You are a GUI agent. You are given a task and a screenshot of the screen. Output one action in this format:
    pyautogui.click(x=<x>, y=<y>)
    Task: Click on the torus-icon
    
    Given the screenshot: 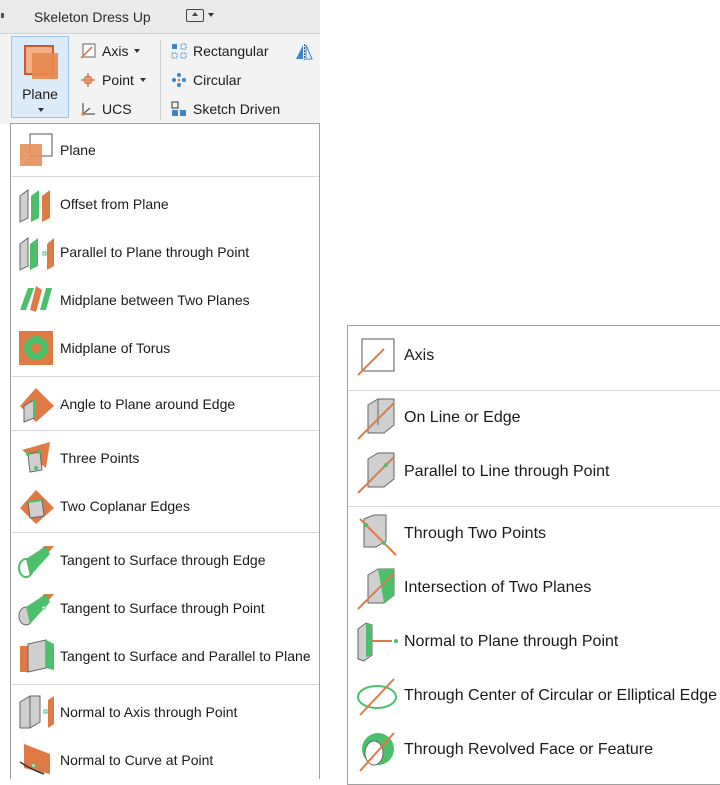 What is the action you would take?
    pyautogui.click(x=36, y=348)
    